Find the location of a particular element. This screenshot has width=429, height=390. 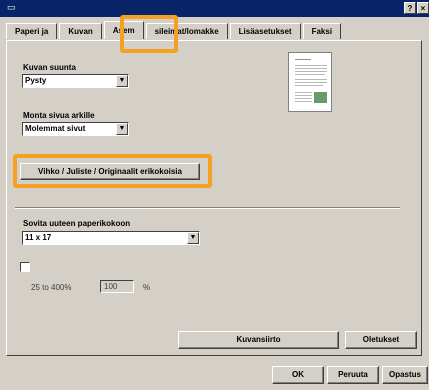

fit-to-paper-value: 11 x 17 is located at coordinates (38, 237).